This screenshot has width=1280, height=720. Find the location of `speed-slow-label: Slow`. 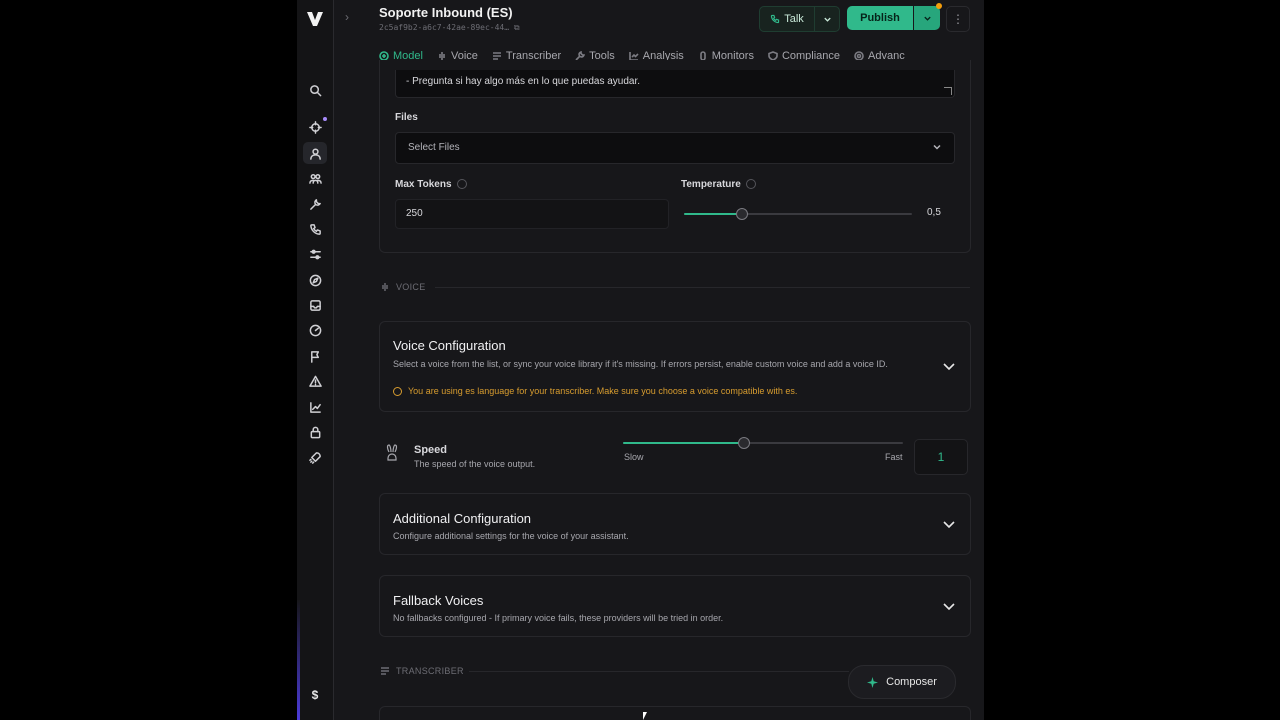

speed-slow-label: Slow is located at coordinates (634, 457).